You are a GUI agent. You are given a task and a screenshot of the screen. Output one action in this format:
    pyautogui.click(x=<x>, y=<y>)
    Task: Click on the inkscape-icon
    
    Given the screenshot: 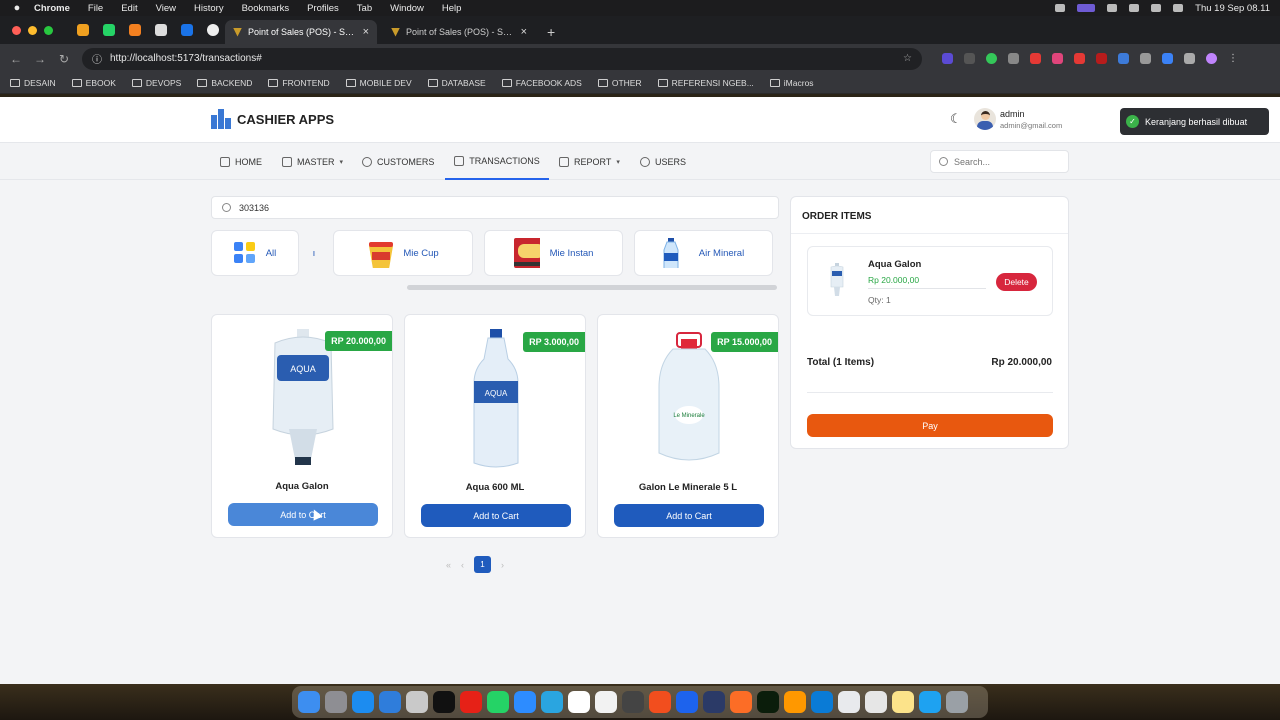 What is the action you would take?
    pyautogui.click(x=633, y=702)
    